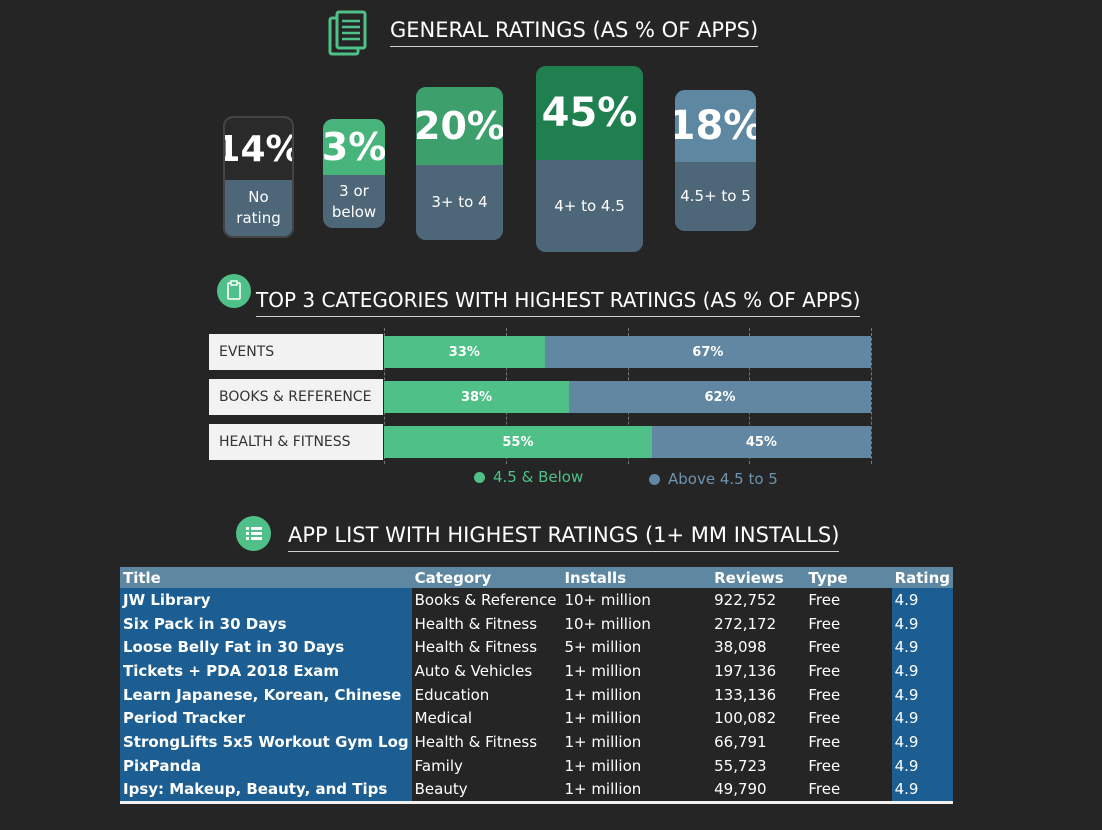 This screenshot has width=1102, height=830. What do you see at coordinates (654, 479) in the screenshot?
I see `legend-dot-above` at bounding box center [654, 479].